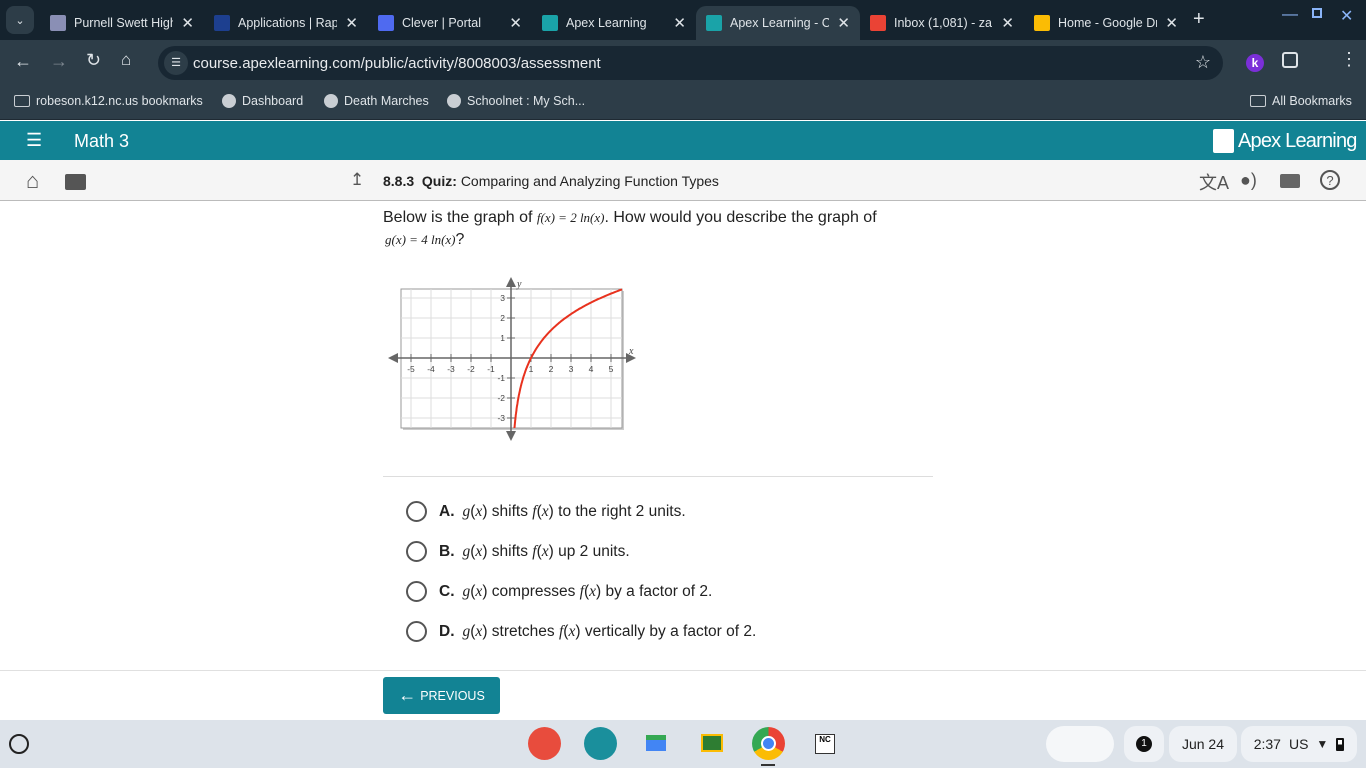 The width and height of the screenshot is (1366, 768). I want to click on nc-test-icon: NC, so click(824, 743).